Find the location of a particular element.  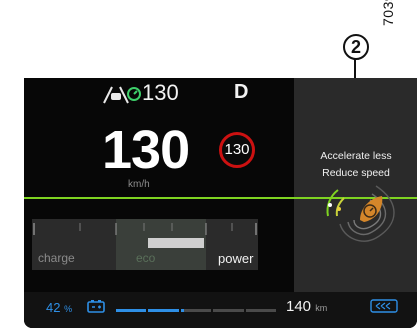

speed-unit: km/h is located at coordinates (139, 184).